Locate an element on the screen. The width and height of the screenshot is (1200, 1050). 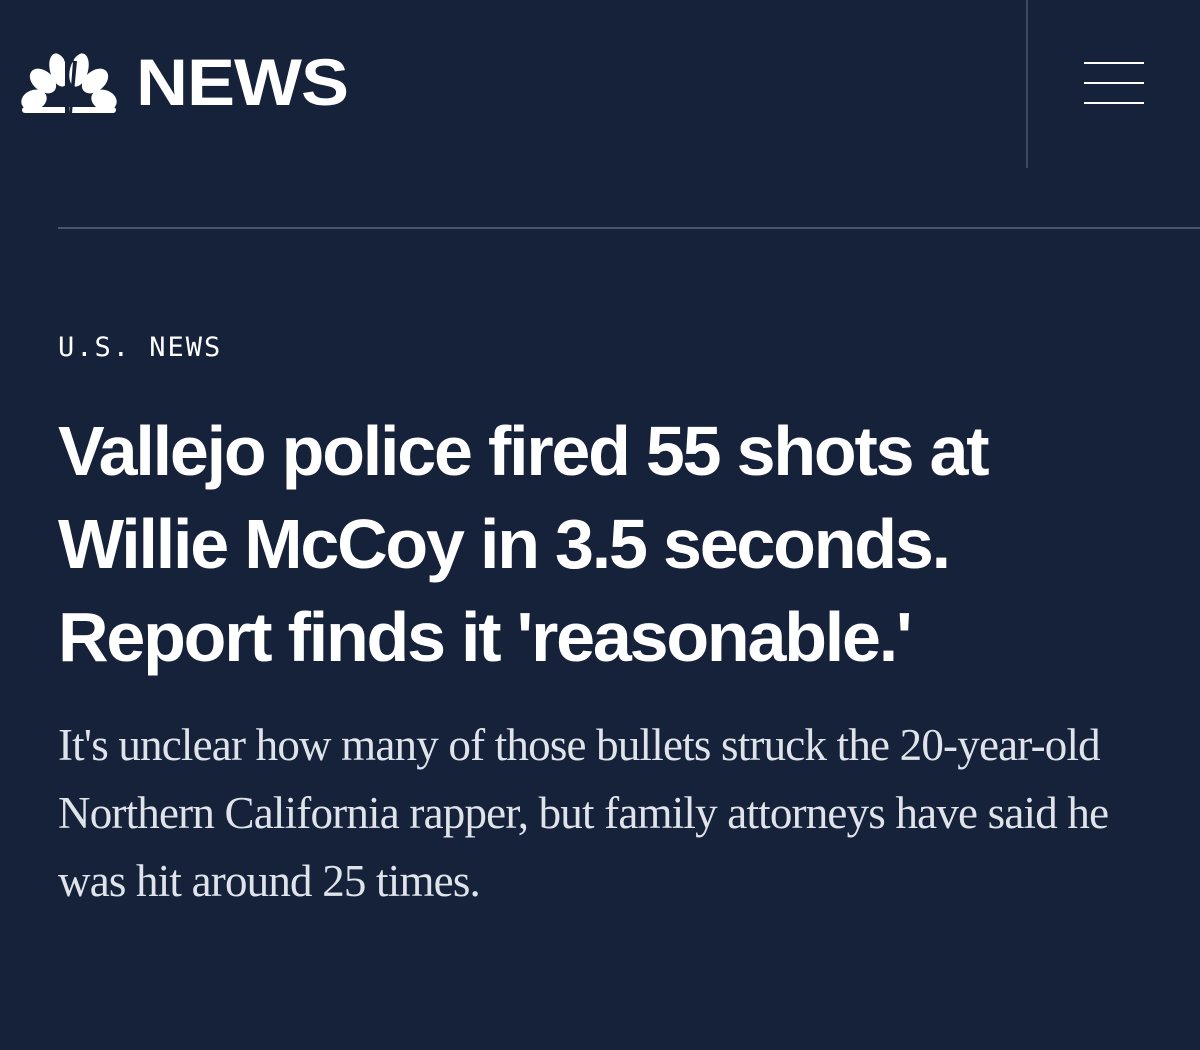
section-label-link: U.S. NEWS is located at coordinates (140, 348).